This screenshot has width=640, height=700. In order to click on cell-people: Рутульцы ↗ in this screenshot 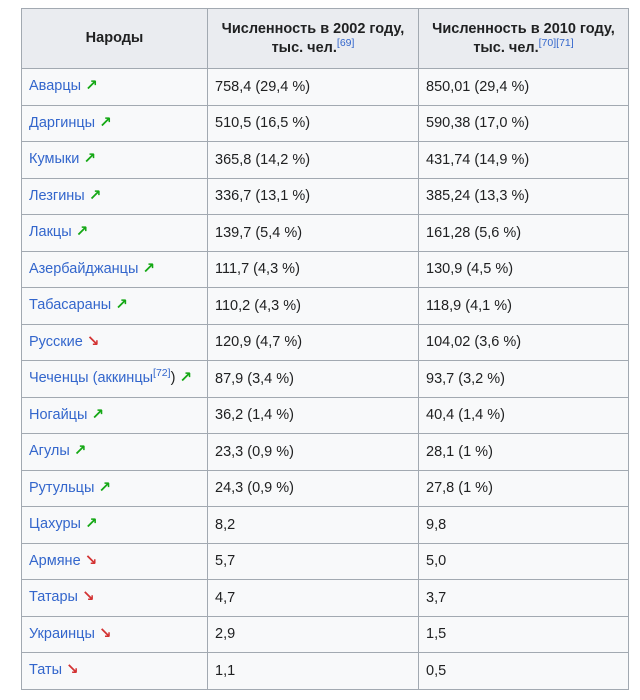, I will do `click(114, 488)`.